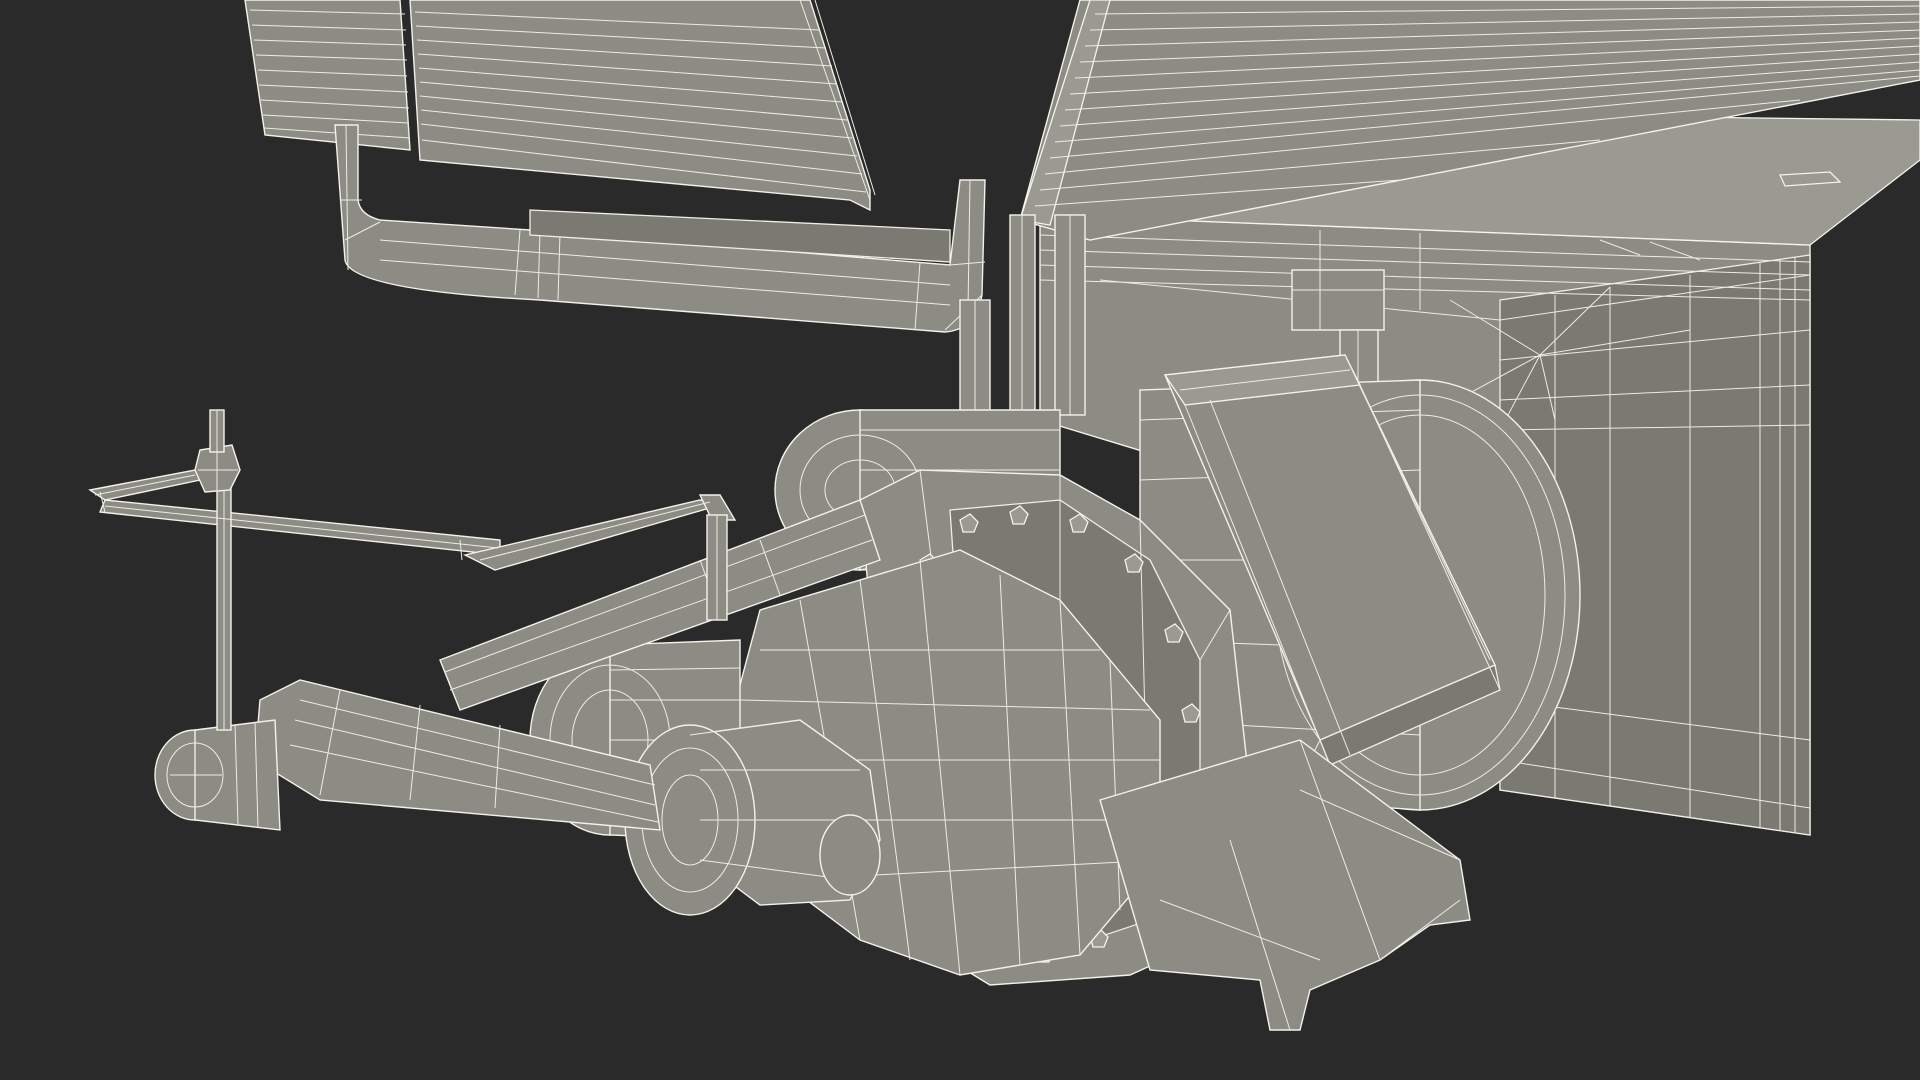  What do you see at coordinates (850, 855) in the screenshot?
I see `shaft-nub` at bounding box center [850, 855].